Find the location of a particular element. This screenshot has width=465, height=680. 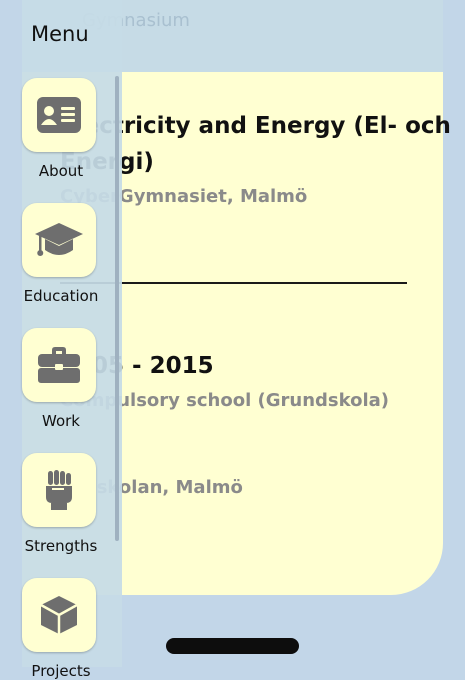

nav-item-strengths: Strengths is located at coordinates (61, 504).